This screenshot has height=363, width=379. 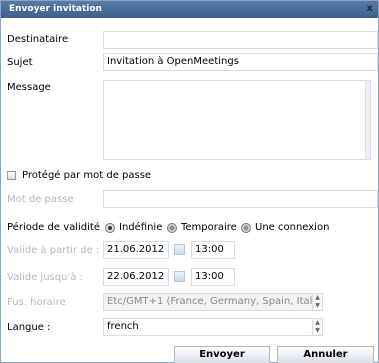 I want to click on dialog-title: Envoyer invitation, so click(x=55, y=9).